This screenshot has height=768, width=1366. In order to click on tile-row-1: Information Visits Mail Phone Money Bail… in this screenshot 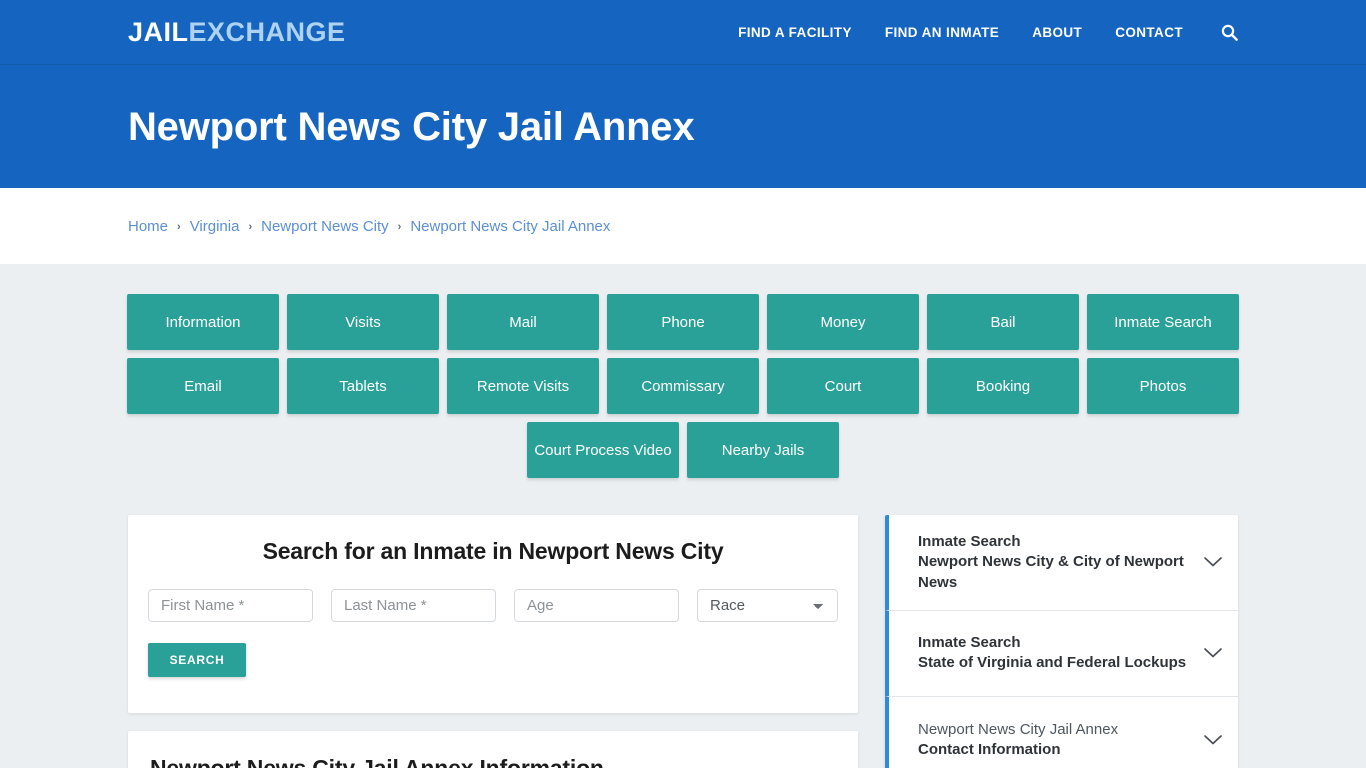, I will do `click(683, 322)`.